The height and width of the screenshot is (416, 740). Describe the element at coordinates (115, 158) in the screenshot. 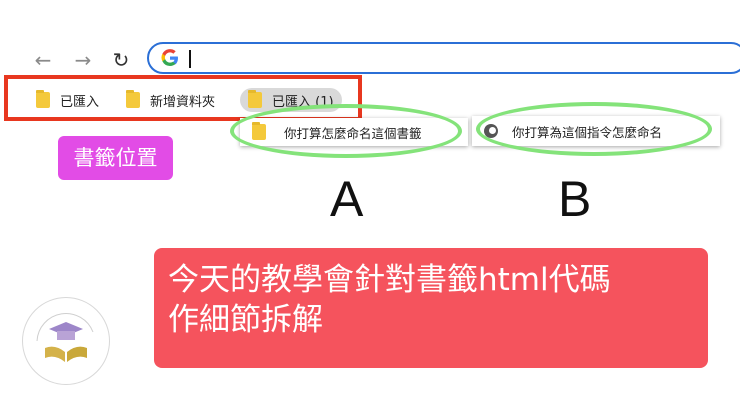

I see `bookmark-position-label: 書籤位置` at that location.